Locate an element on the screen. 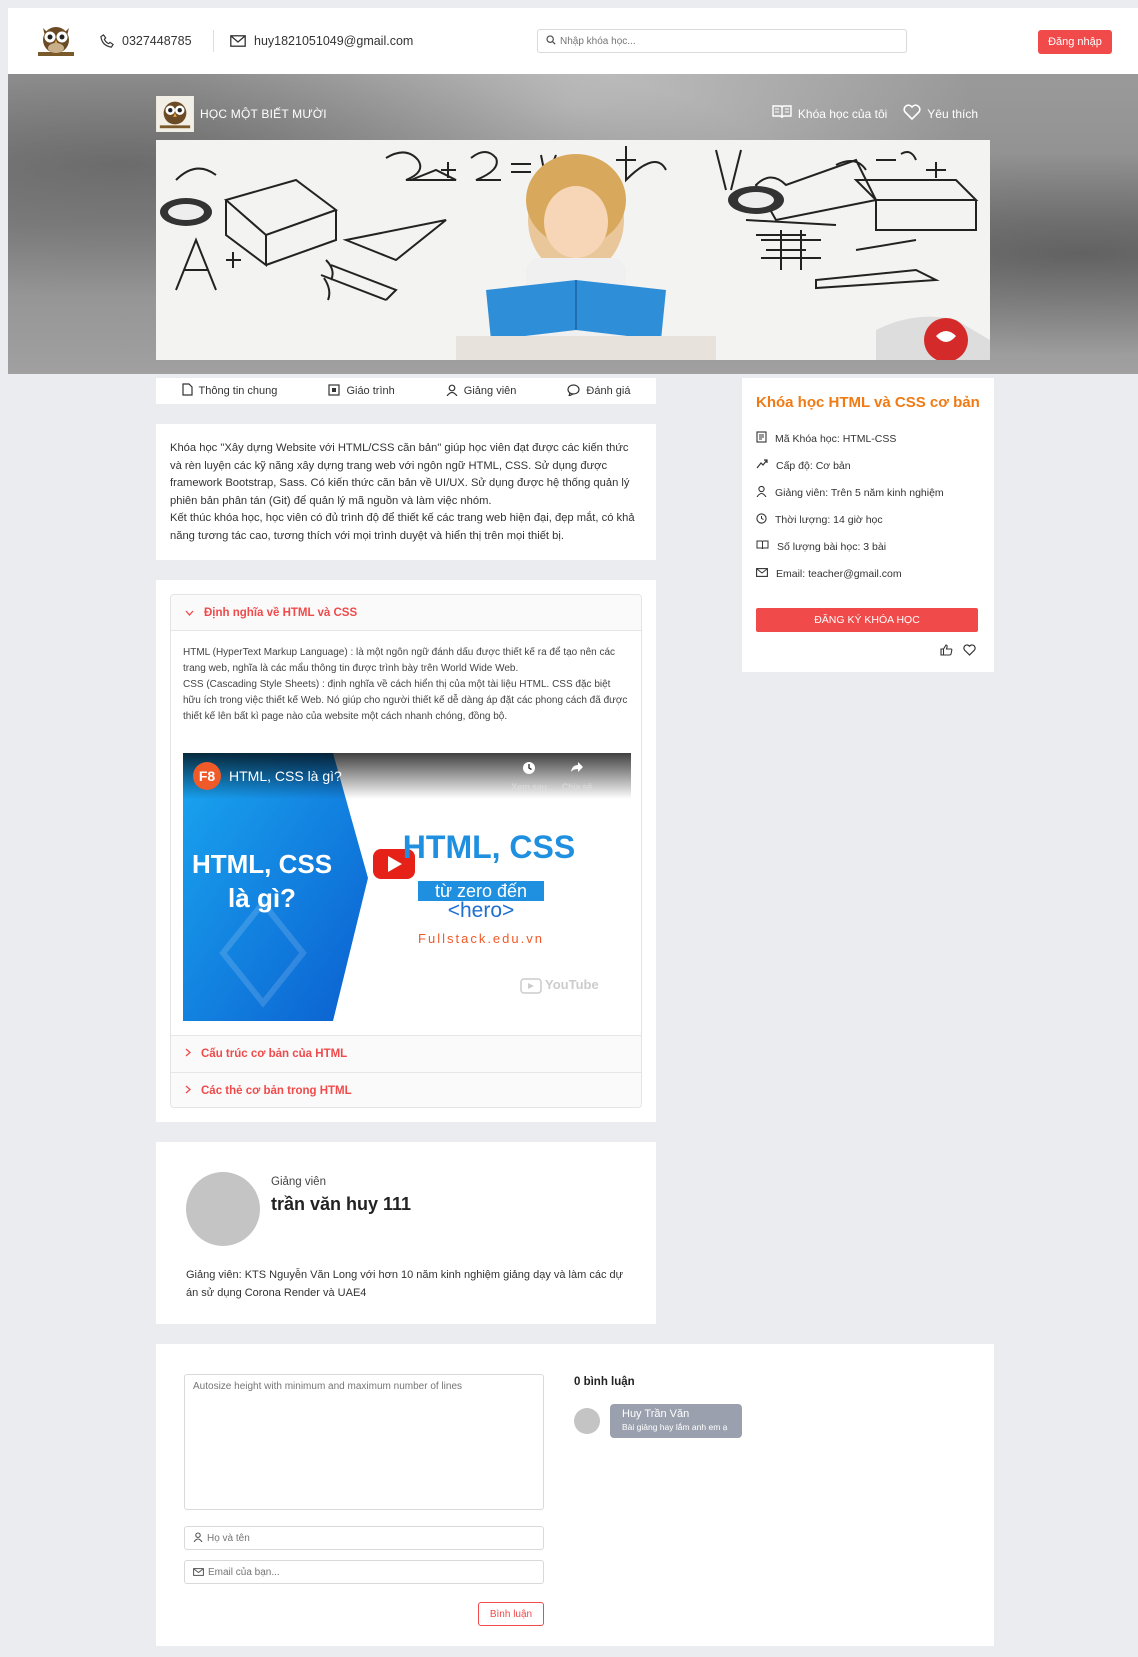  phone-number: 0327448785 is located at coordinates (157, 41).